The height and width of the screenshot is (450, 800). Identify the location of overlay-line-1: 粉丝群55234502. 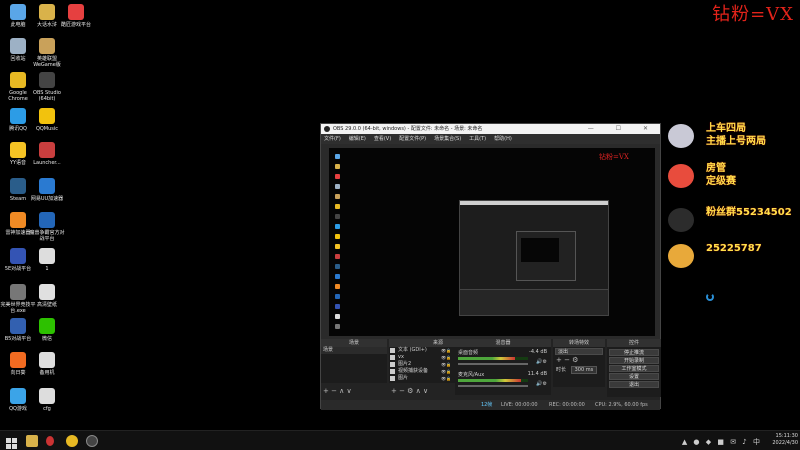
(749, 212).